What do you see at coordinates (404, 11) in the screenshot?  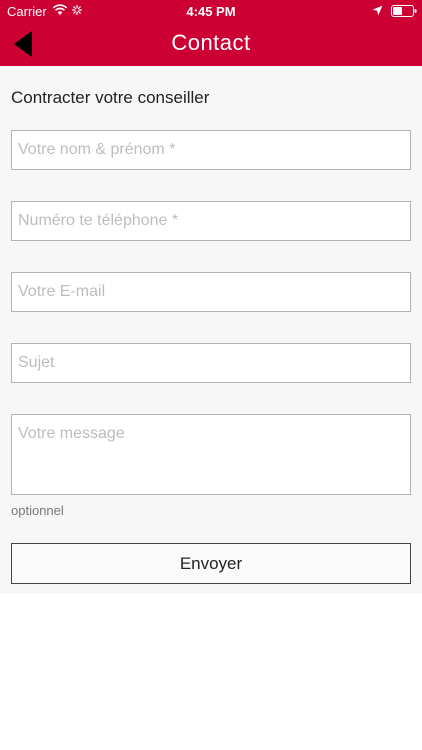 I see `battery-icon` at bounding box center [404, 11].